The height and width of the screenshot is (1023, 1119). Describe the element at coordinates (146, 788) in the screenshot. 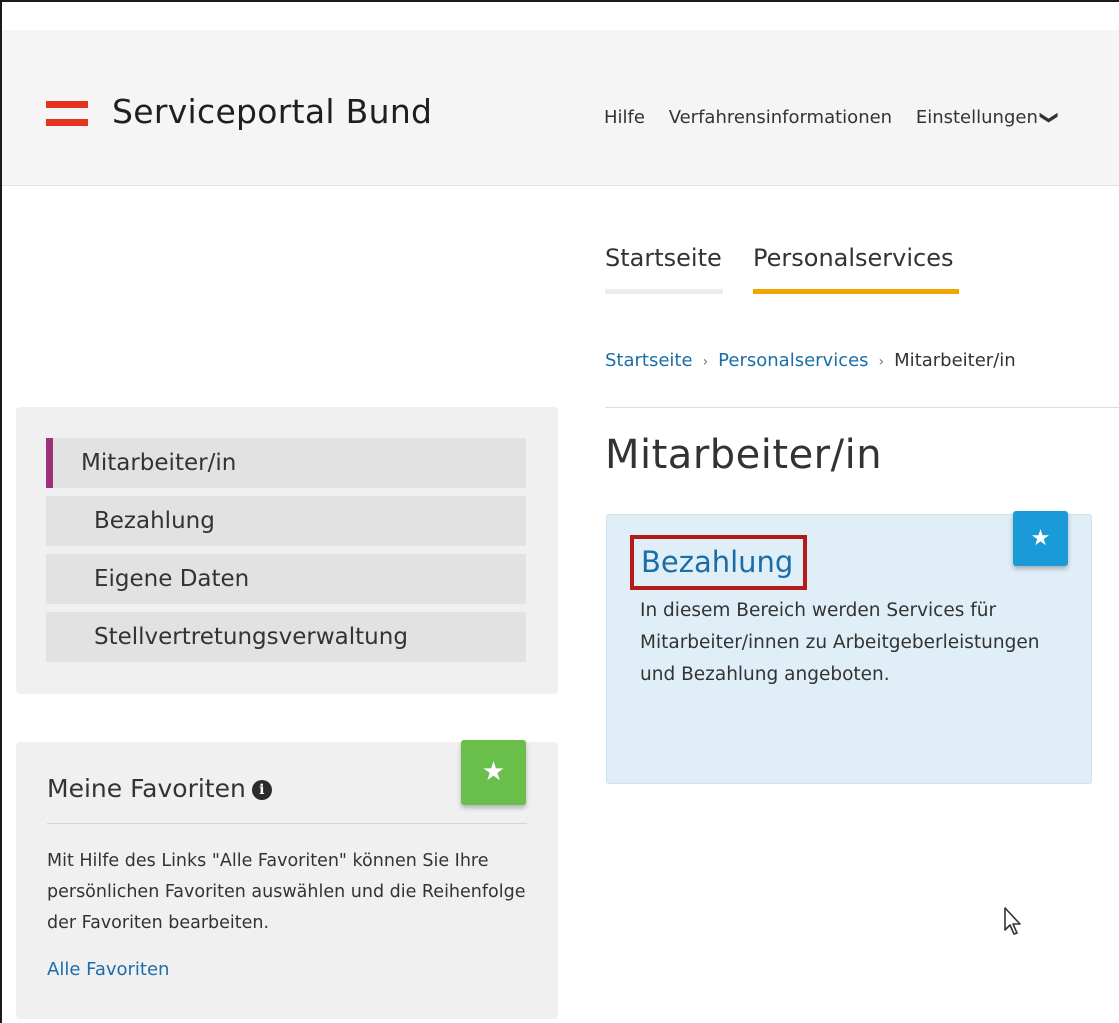

I see `favorites-title-text: Meine Favoriten` at that location.